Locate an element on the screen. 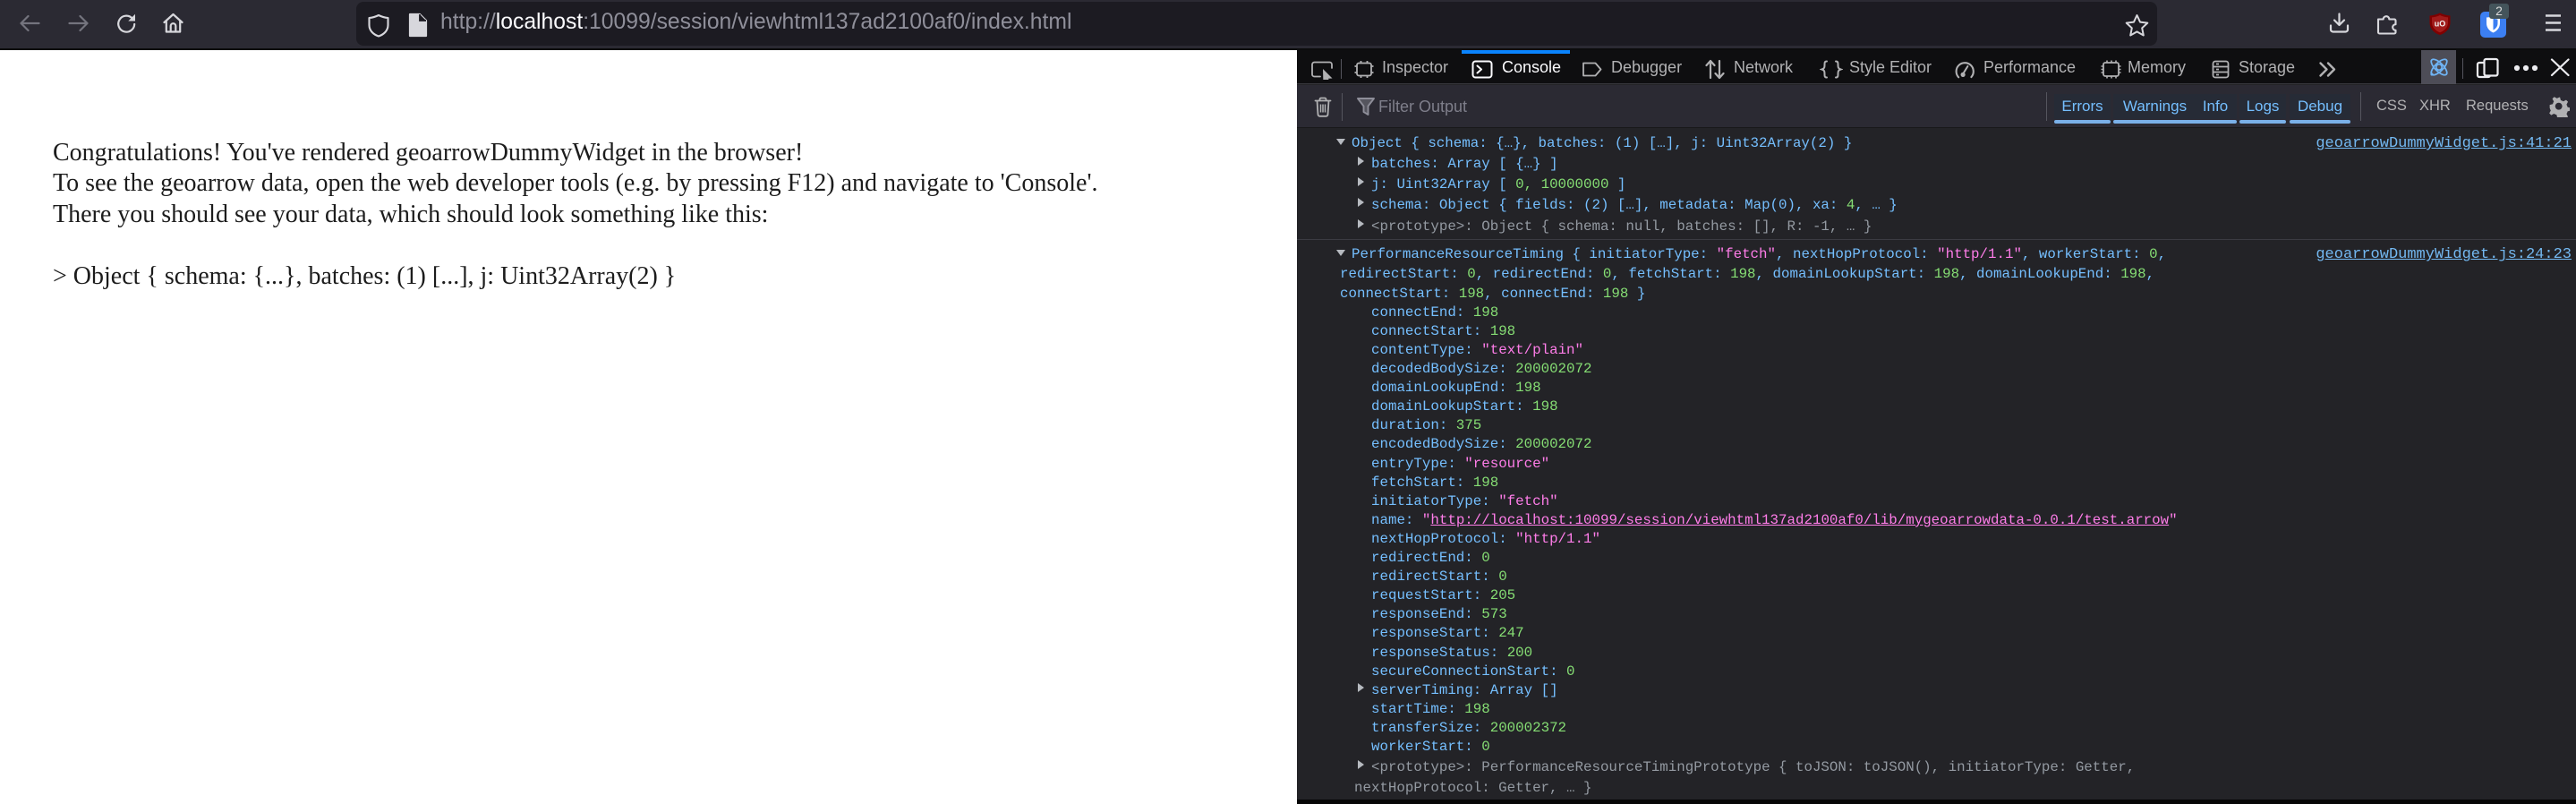  svg-text: uO is located at coordinates (2440, 24).